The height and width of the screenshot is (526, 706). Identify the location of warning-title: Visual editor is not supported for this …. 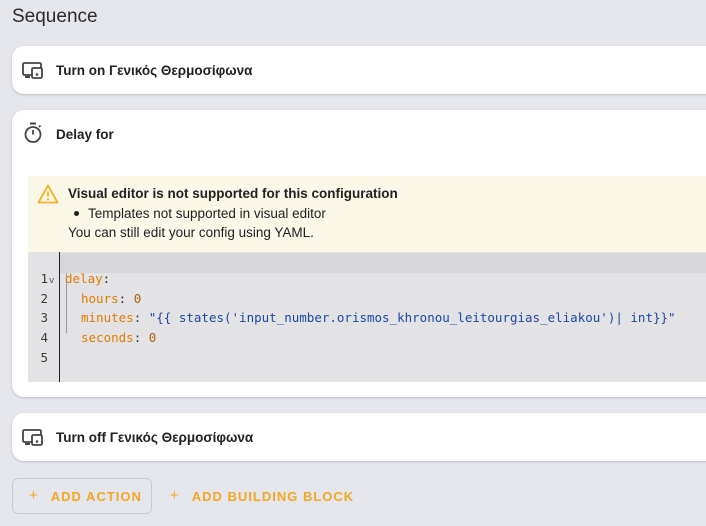
(233, 193).